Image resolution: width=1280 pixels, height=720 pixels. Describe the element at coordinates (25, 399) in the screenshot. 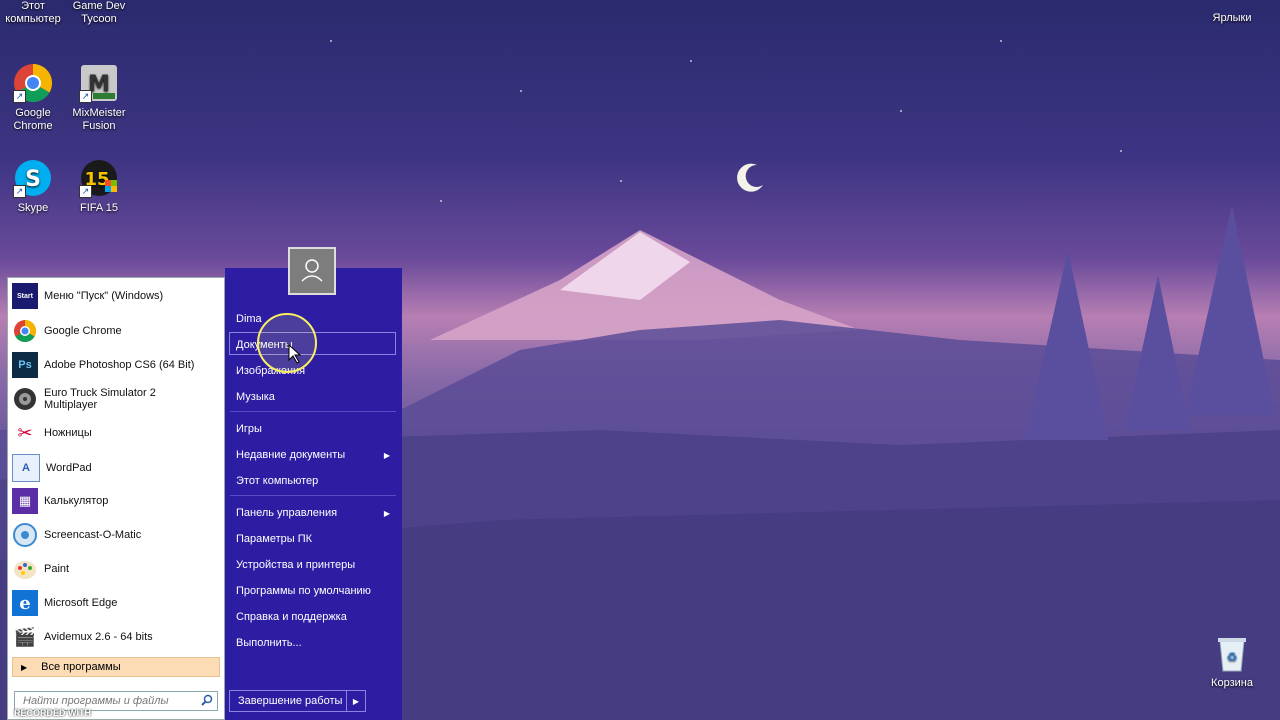

I see `ets2-icon` at that location.